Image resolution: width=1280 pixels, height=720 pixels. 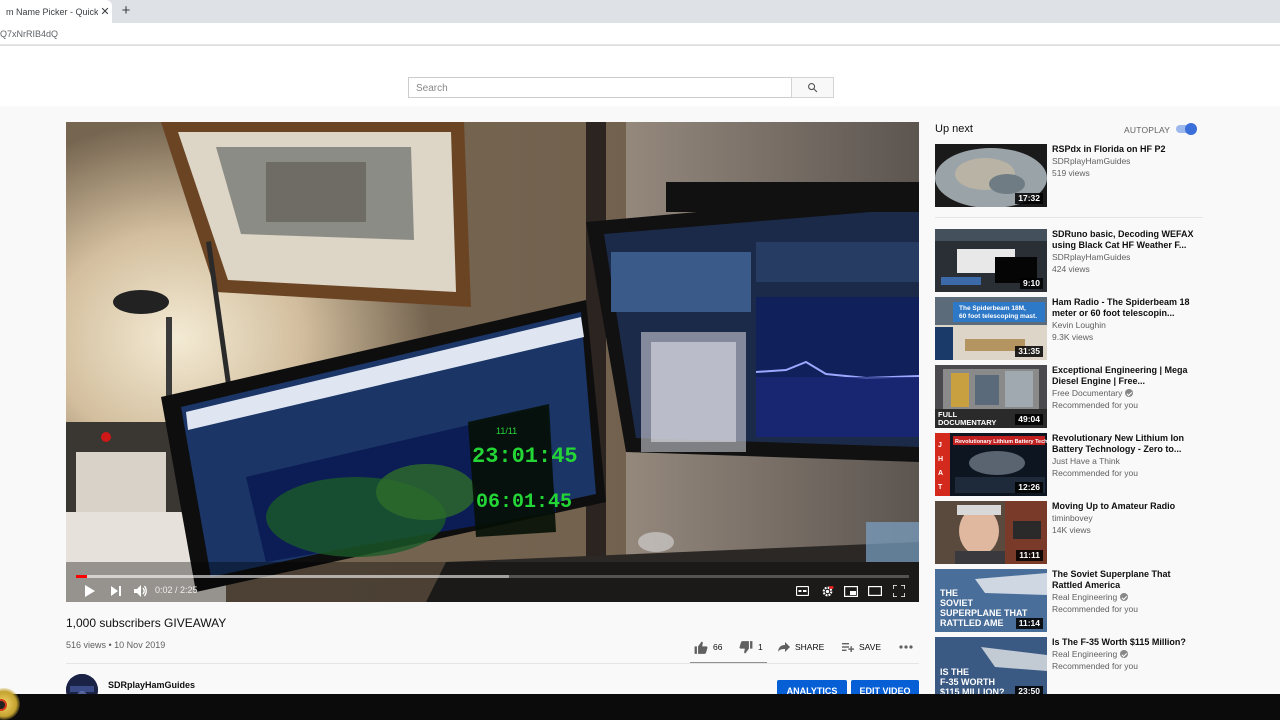 What do you see at coordinates (992, 308) in the screenshot?
I see `thumb-caption: The Spiderbeam 18M,` at bounding box center [992, 308].